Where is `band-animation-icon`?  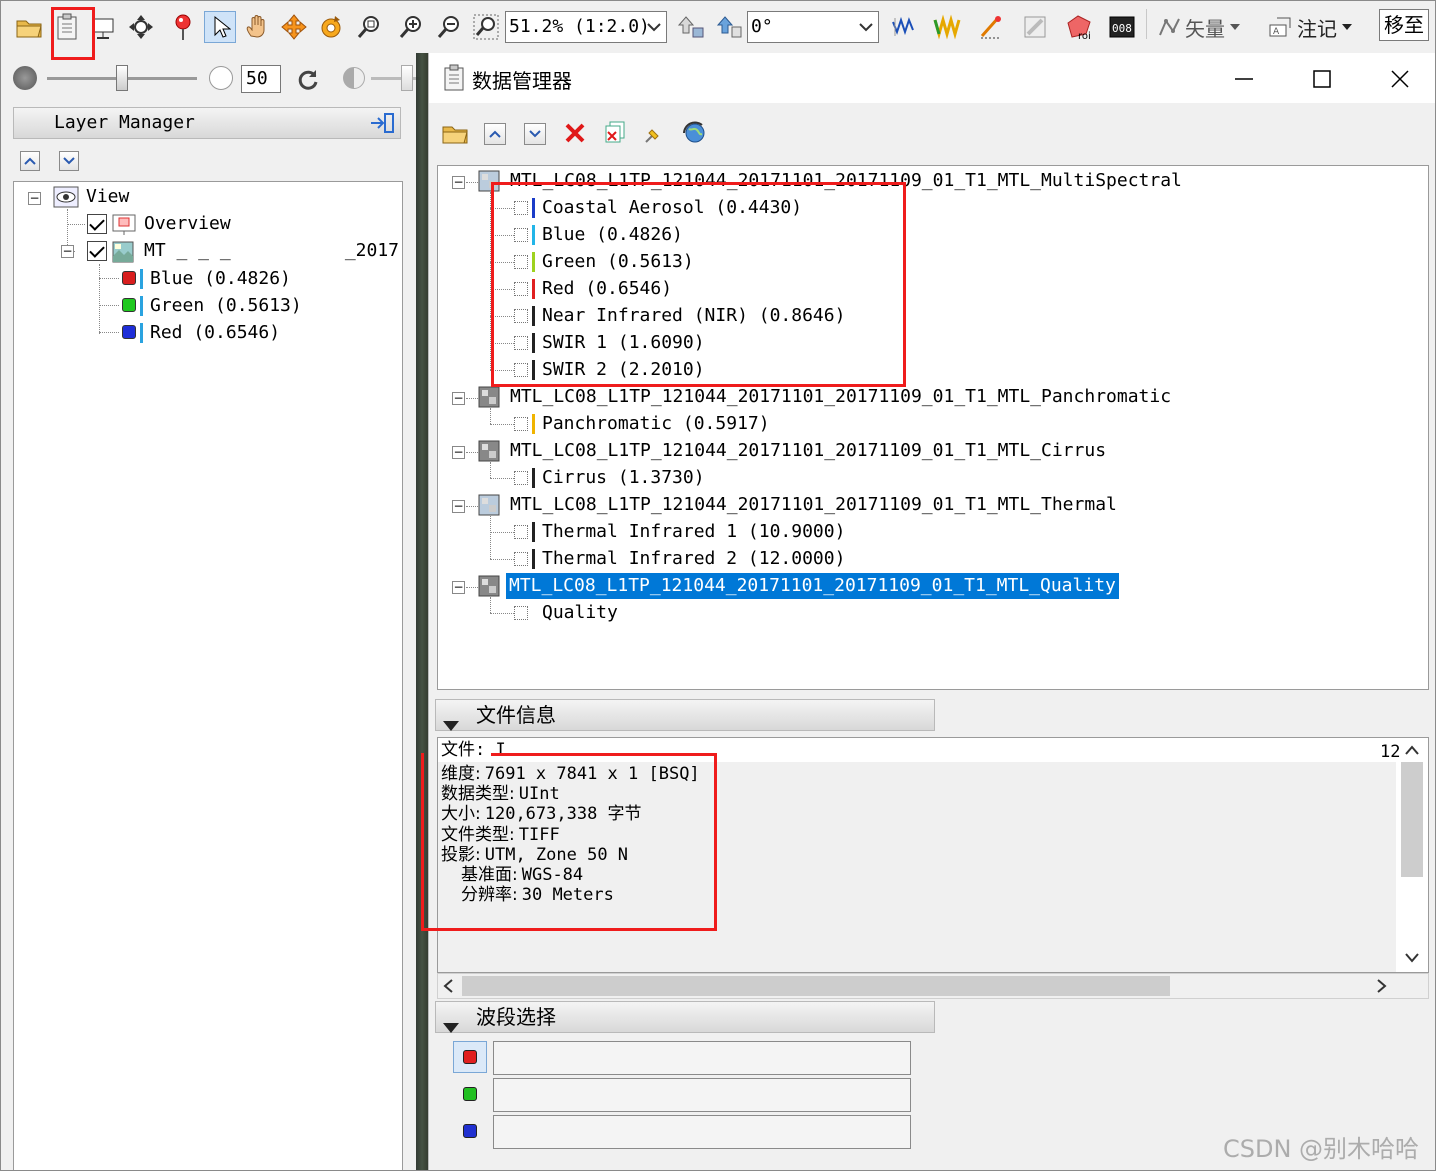 band-animation-icon is located at coordinates (947, 27).